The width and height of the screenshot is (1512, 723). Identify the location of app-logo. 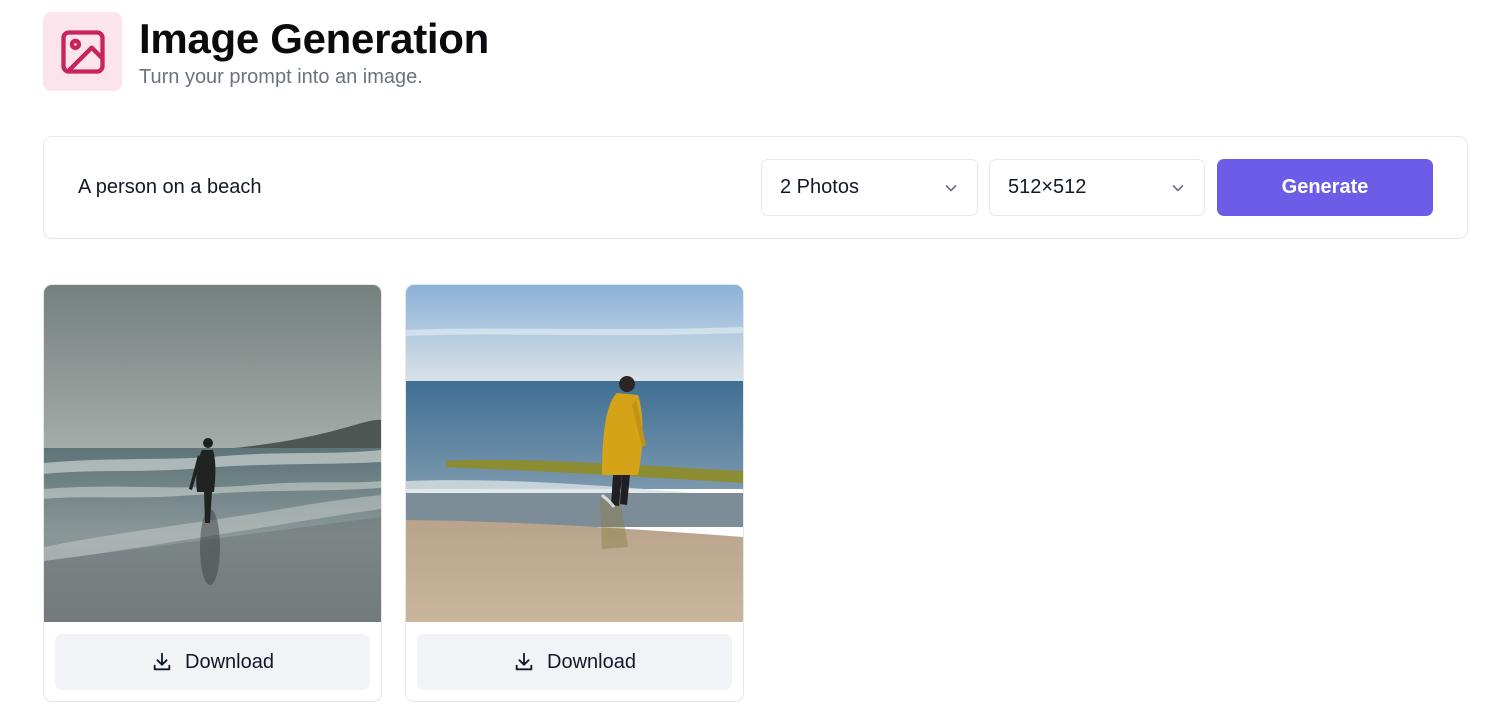
(82, 51).